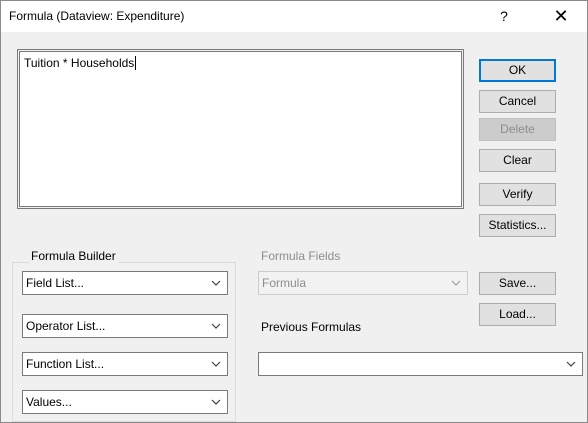  I want to click on delete-button: Delete, so click(517, 129).